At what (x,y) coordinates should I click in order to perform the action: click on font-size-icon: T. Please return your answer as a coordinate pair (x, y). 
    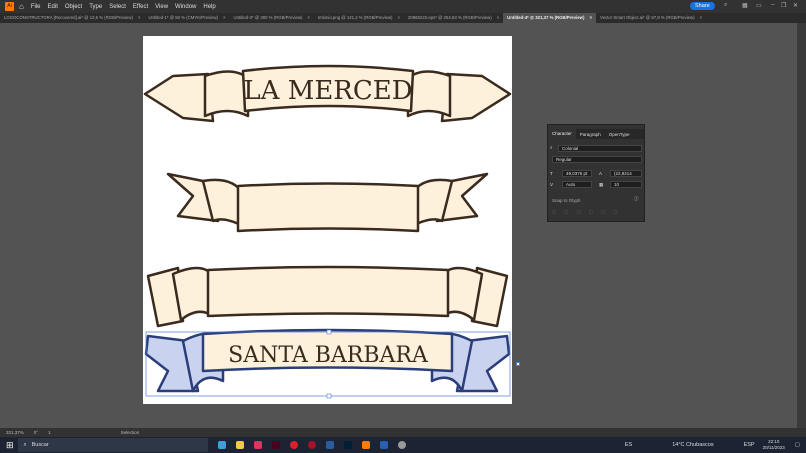
    Looking at the image, I should click on (551, 173).